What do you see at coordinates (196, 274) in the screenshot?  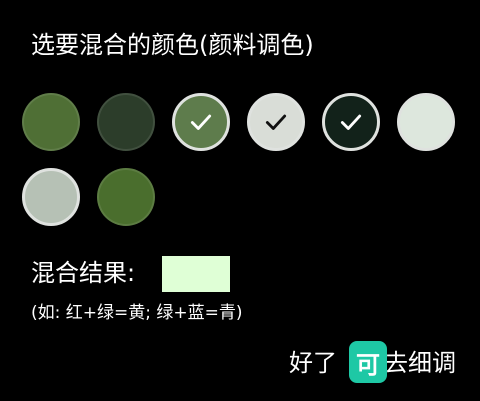 I see `mix-result-swatch` at bounding box center [196, 274].